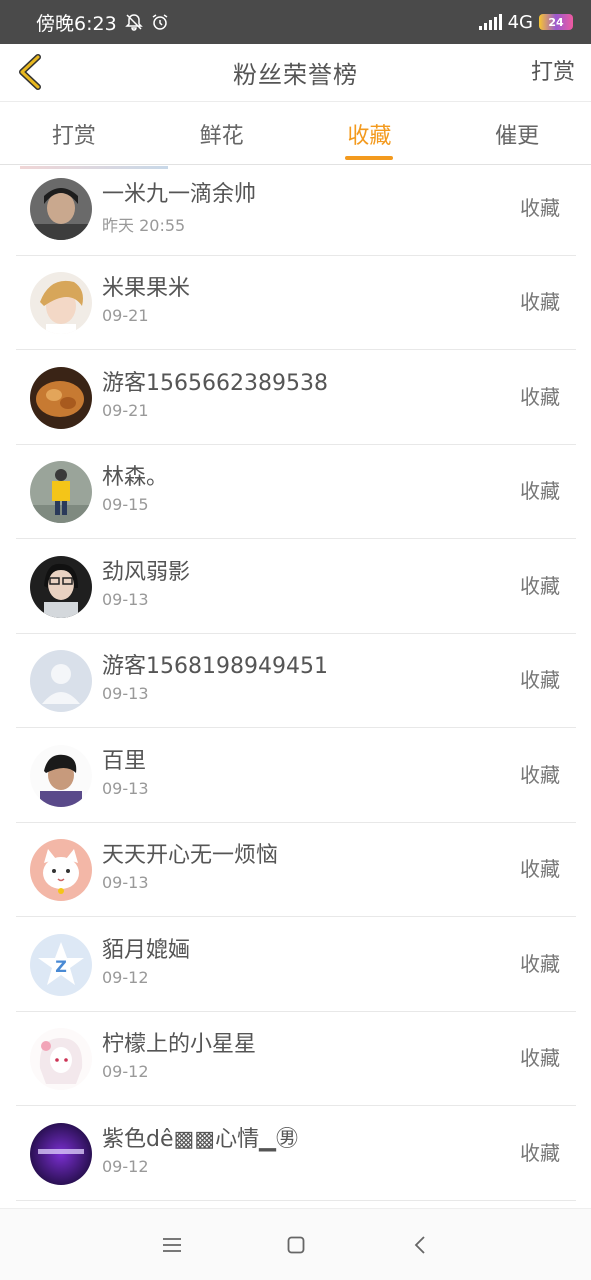  What do you see at coordinates (296, 398) in the screenshot?
I see `list-item: 游客1565662389538 09-21 收藏` at bounding box center [296, 398].